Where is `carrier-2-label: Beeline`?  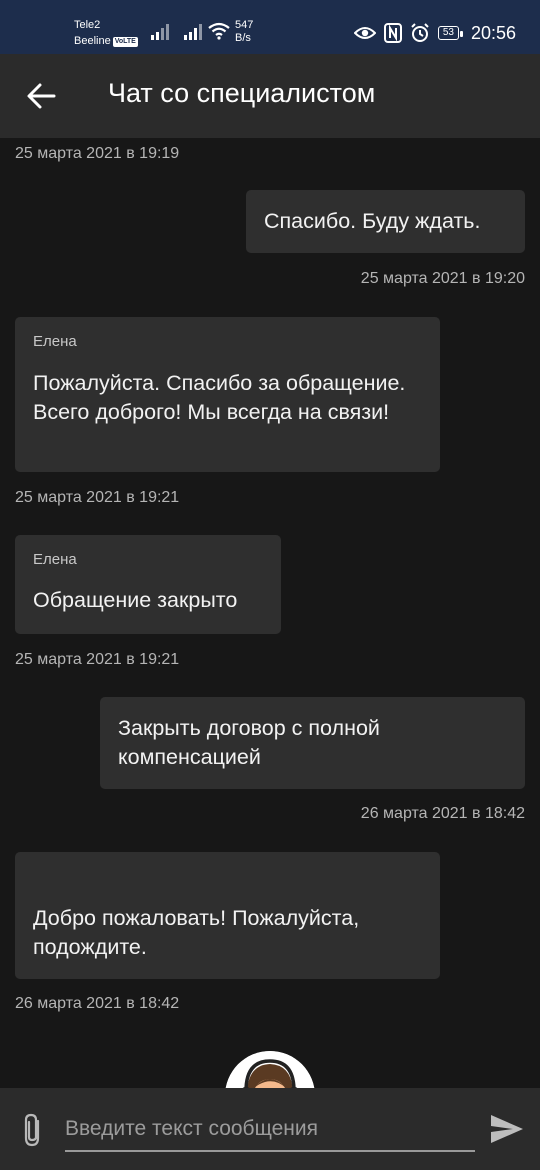 carrier-2-label: Beeline is located at coordinates (92, 41).